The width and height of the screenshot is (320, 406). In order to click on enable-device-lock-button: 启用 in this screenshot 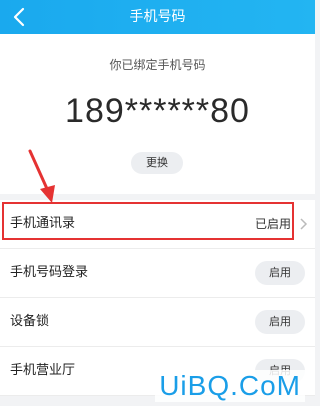, I will do `click(280, 322)`.